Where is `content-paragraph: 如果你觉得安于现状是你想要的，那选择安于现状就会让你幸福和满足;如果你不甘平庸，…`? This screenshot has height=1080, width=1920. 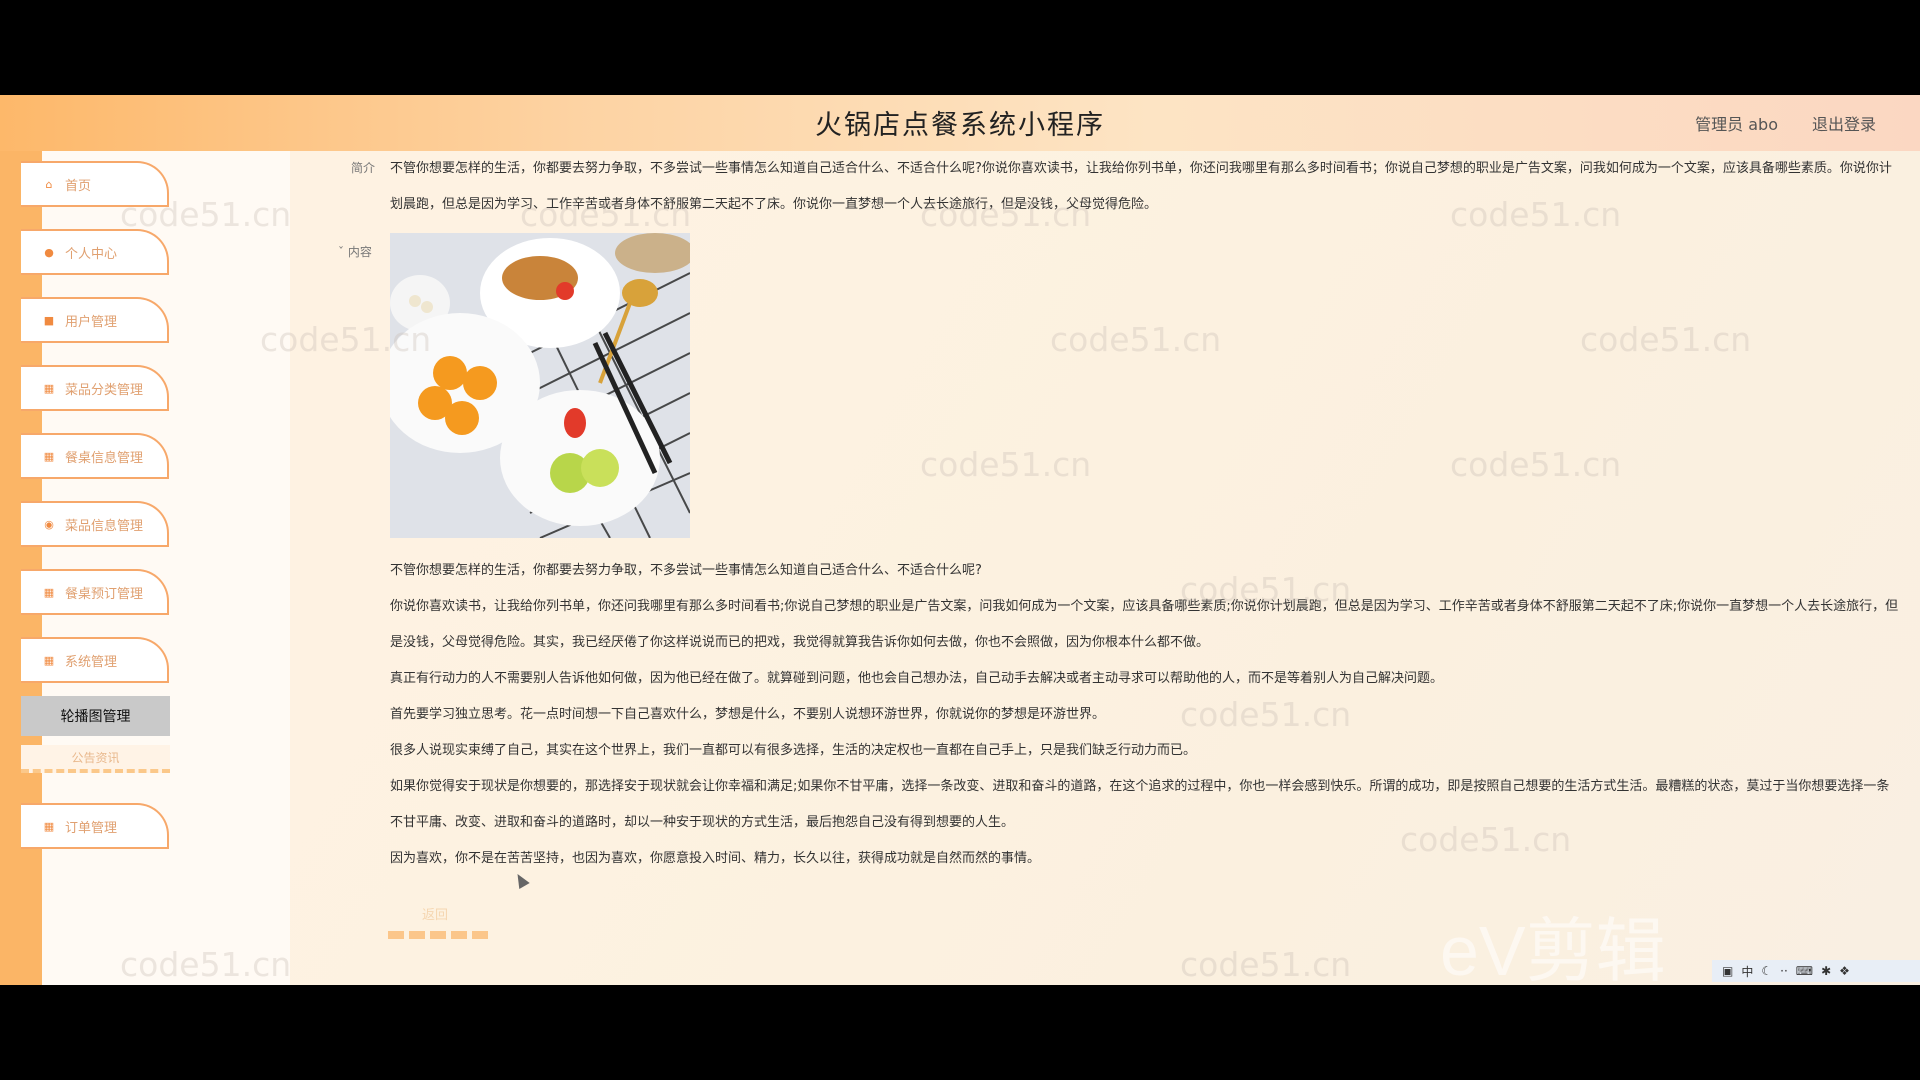
content-paragraph: 如果你觉得安于现状是你想要的，那选择安于现状就会让你幸福和满足;如果你不甘平庸，… is located at coordinates (1140, 804).